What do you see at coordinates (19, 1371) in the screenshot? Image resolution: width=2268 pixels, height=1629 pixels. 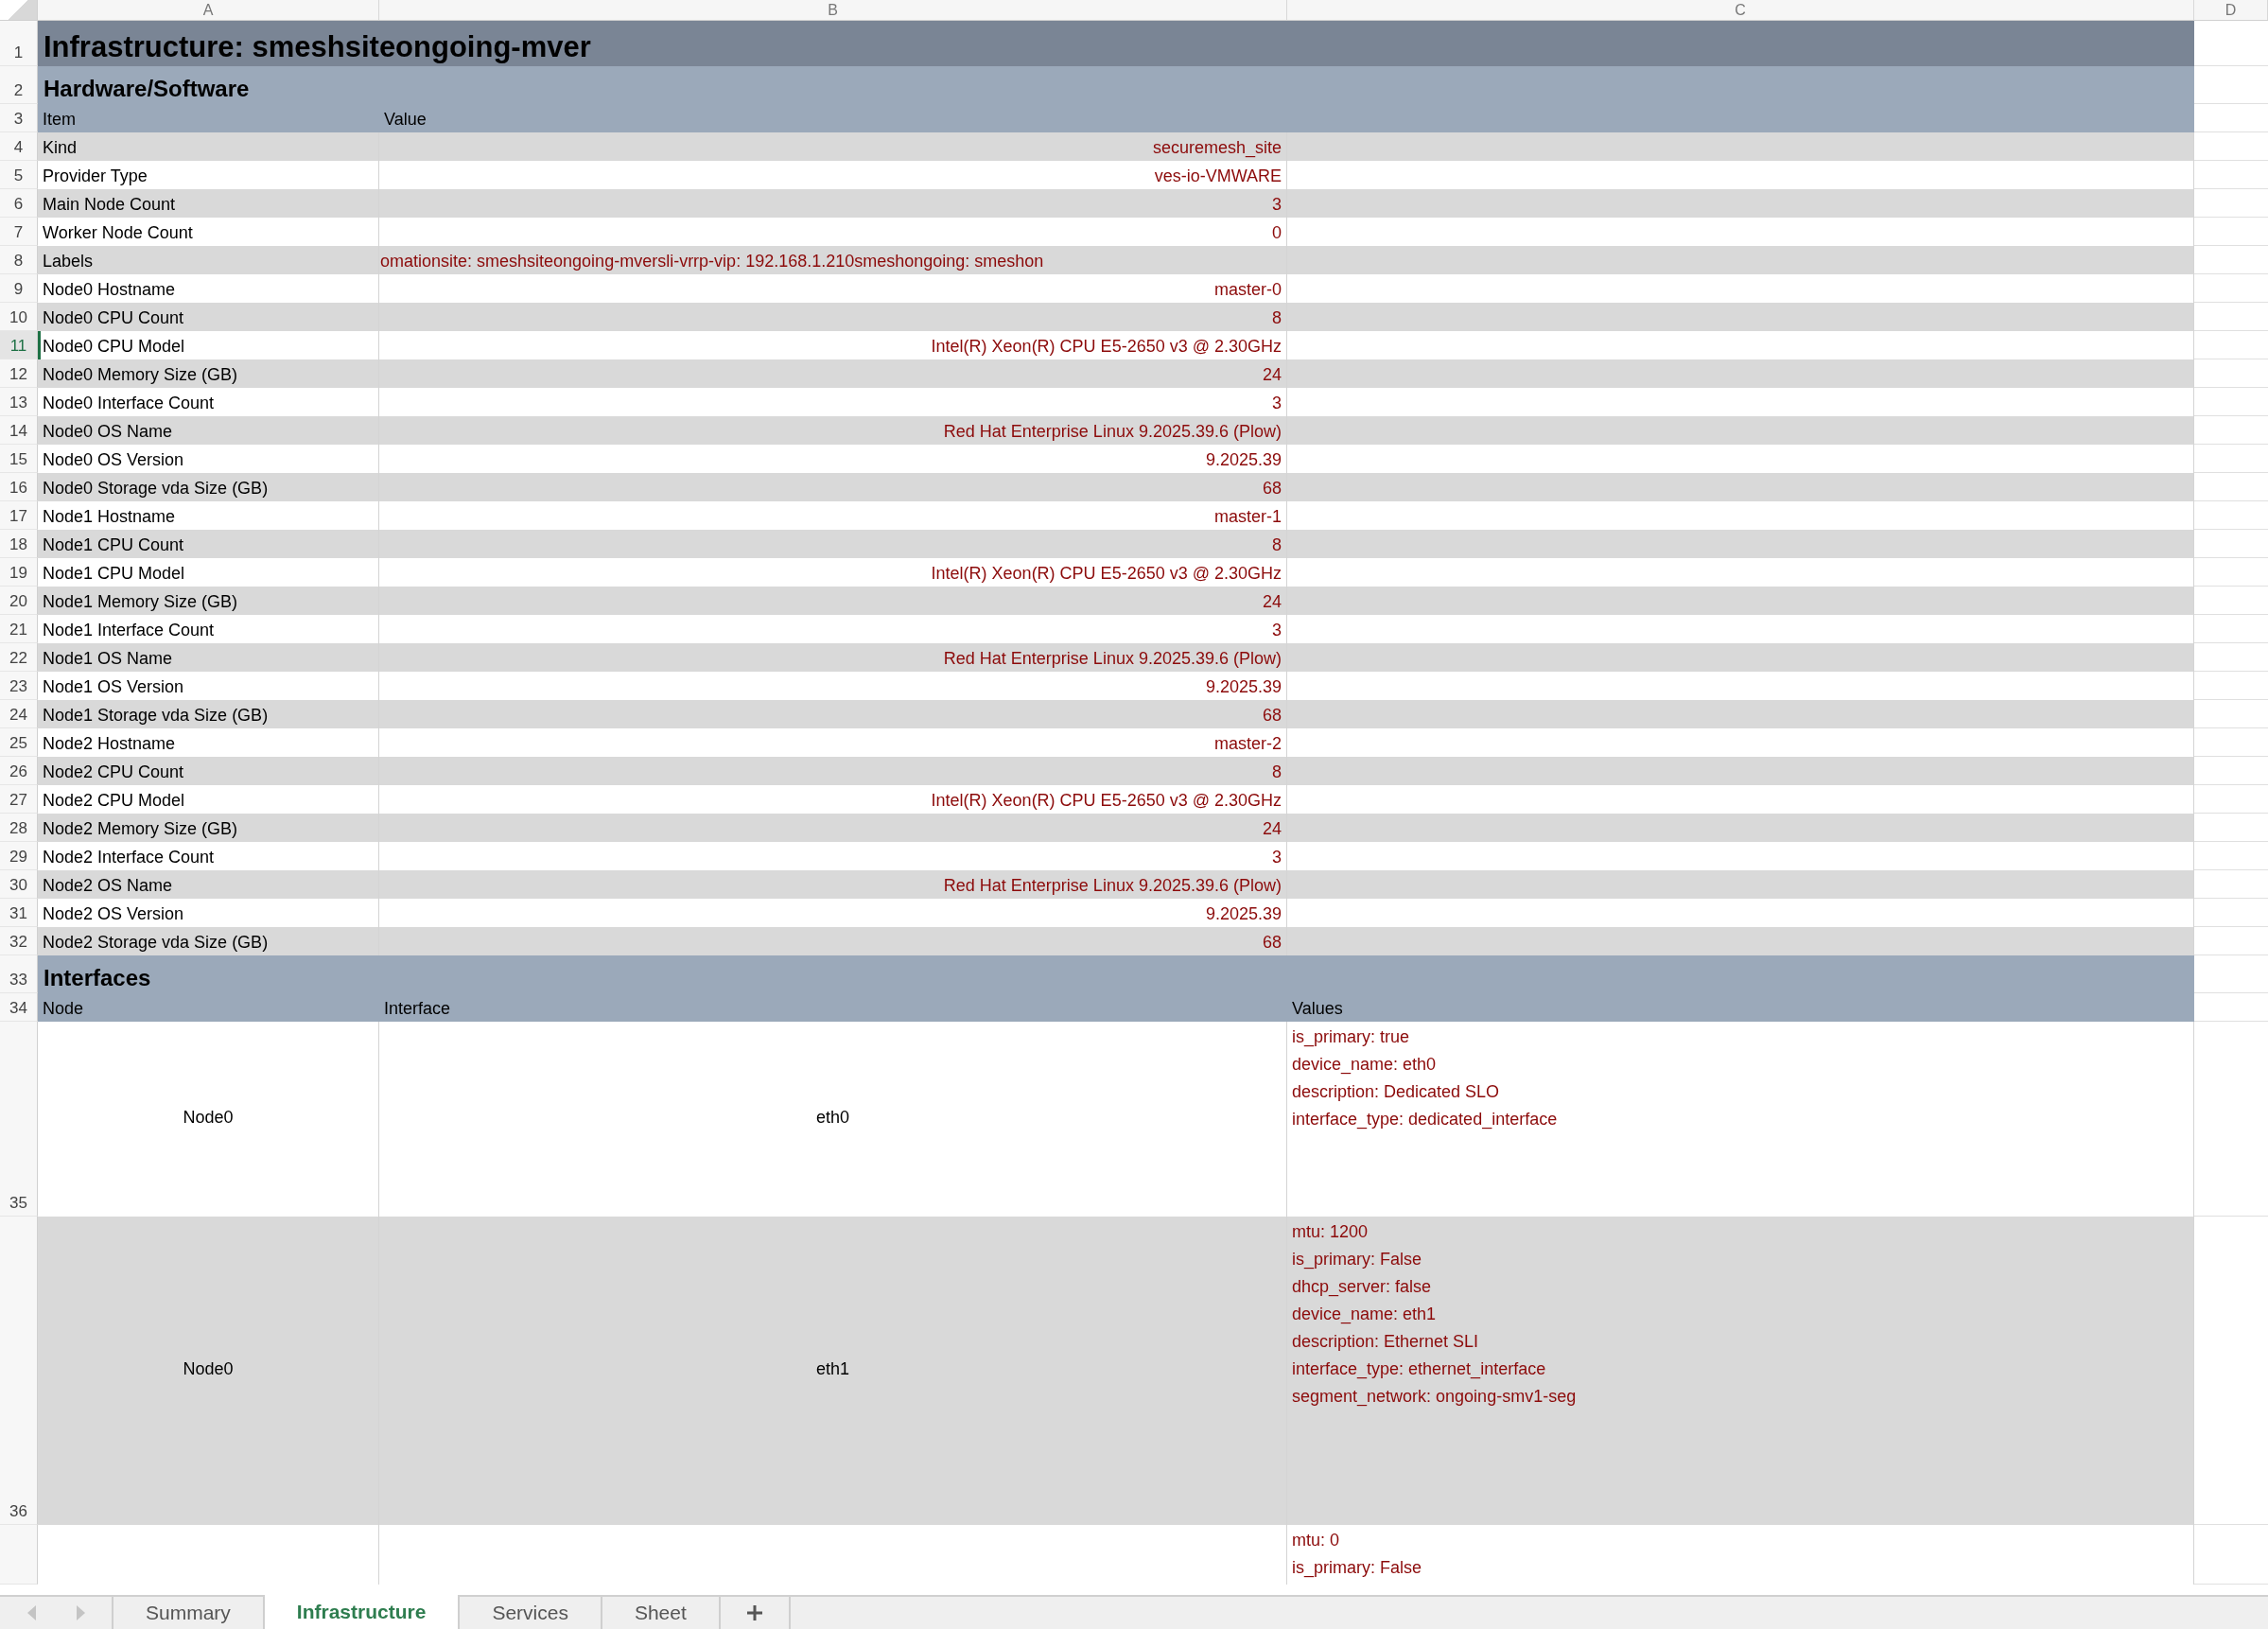 I see `row-number: 36` at bounding box center [19, 1371].